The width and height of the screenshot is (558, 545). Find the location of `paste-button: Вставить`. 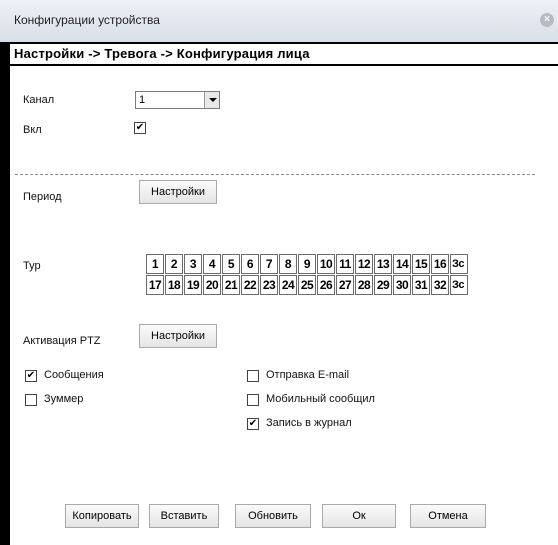

paste-button: Вставить is located at coordinates (184, 516).